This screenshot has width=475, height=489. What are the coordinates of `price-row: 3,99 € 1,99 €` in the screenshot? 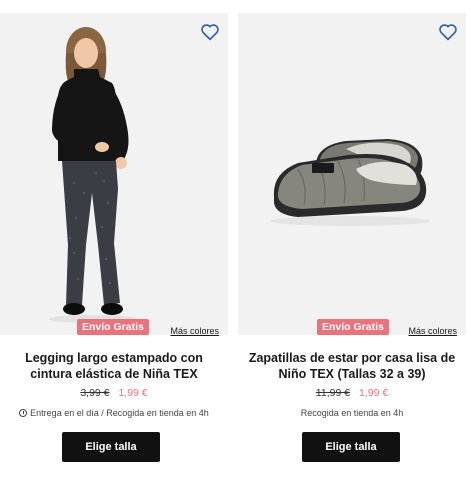 It's located at (114, 393).